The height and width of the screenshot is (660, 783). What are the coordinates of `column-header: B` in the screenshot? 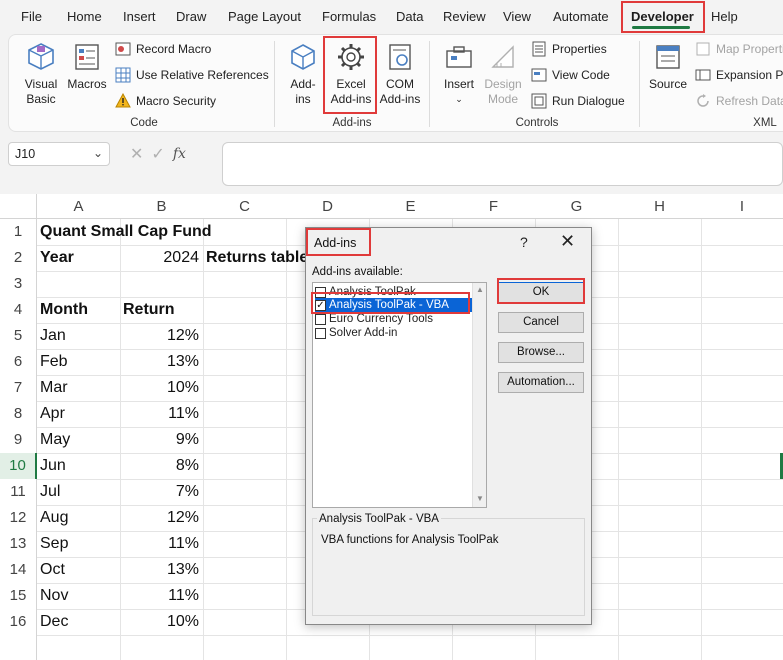 It's located at (161, 206).